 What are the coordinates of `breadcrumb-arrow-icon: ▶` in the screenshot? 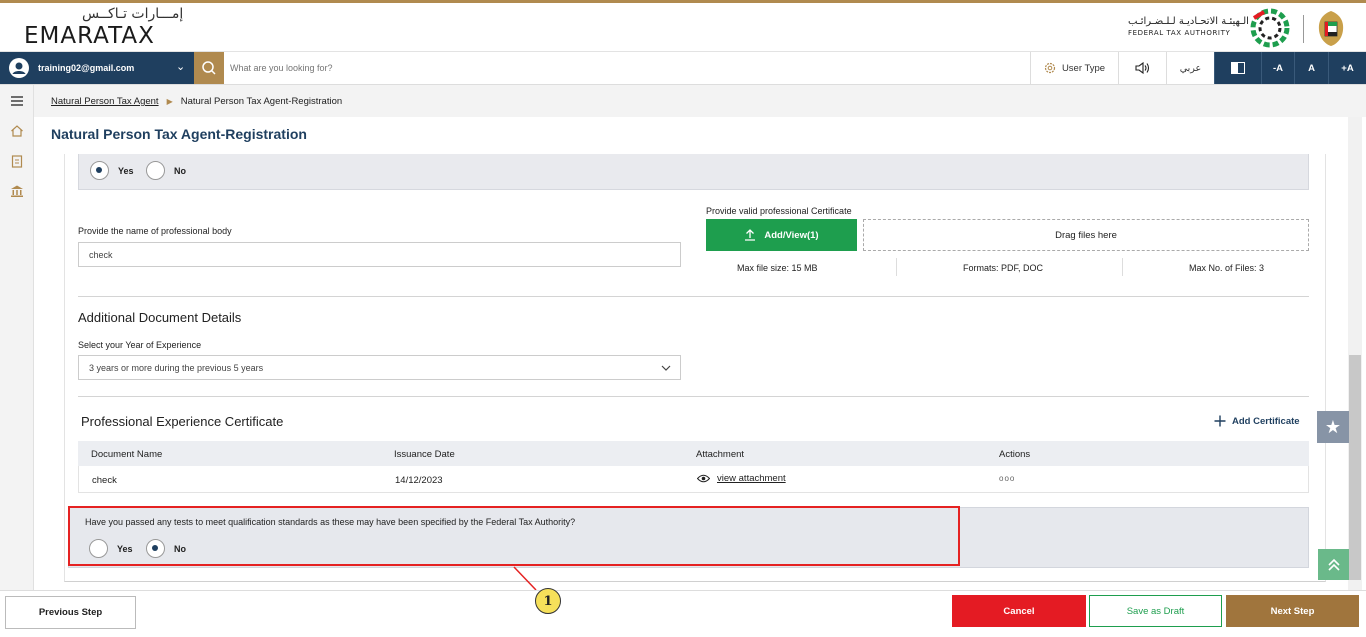 It's located at (169, 101).